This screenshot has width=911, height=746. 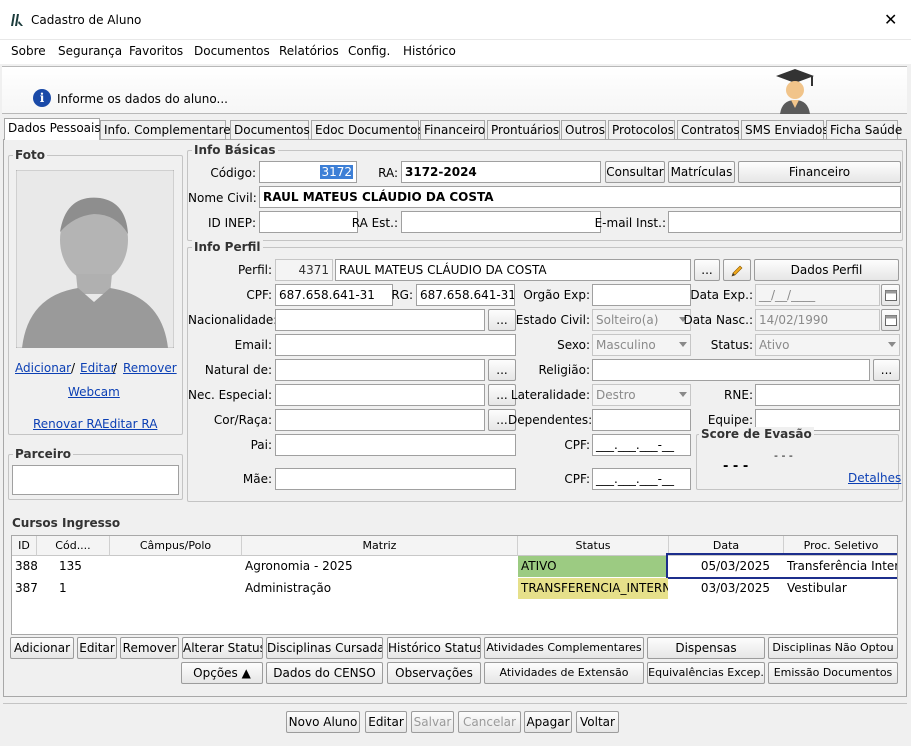 I want to click on rg-field: 687.658.641-31, so click(x=465, y=295).